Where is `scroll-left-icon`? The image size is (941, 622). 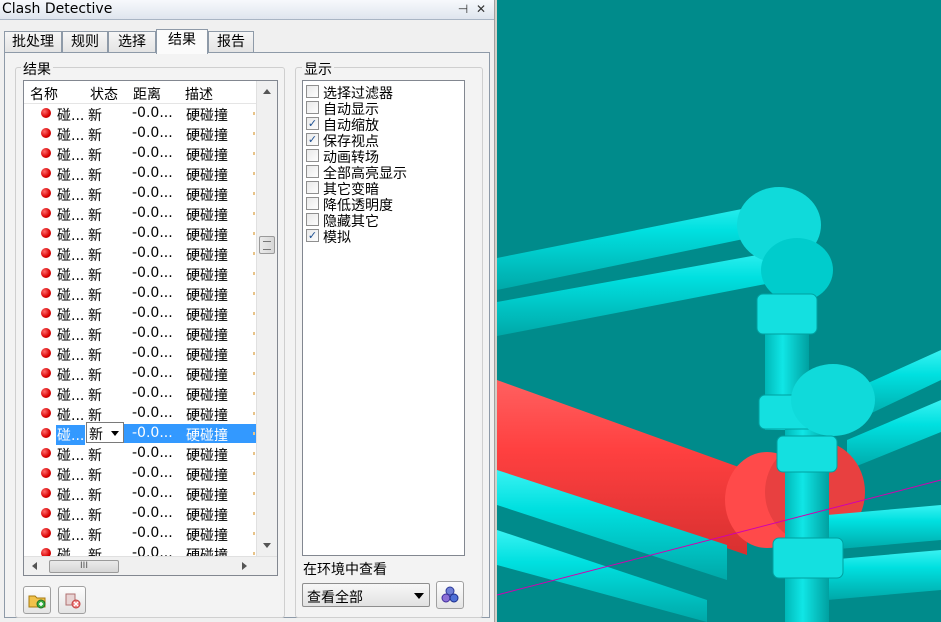 scroll-left-icon is located at coordinates (34, 566).